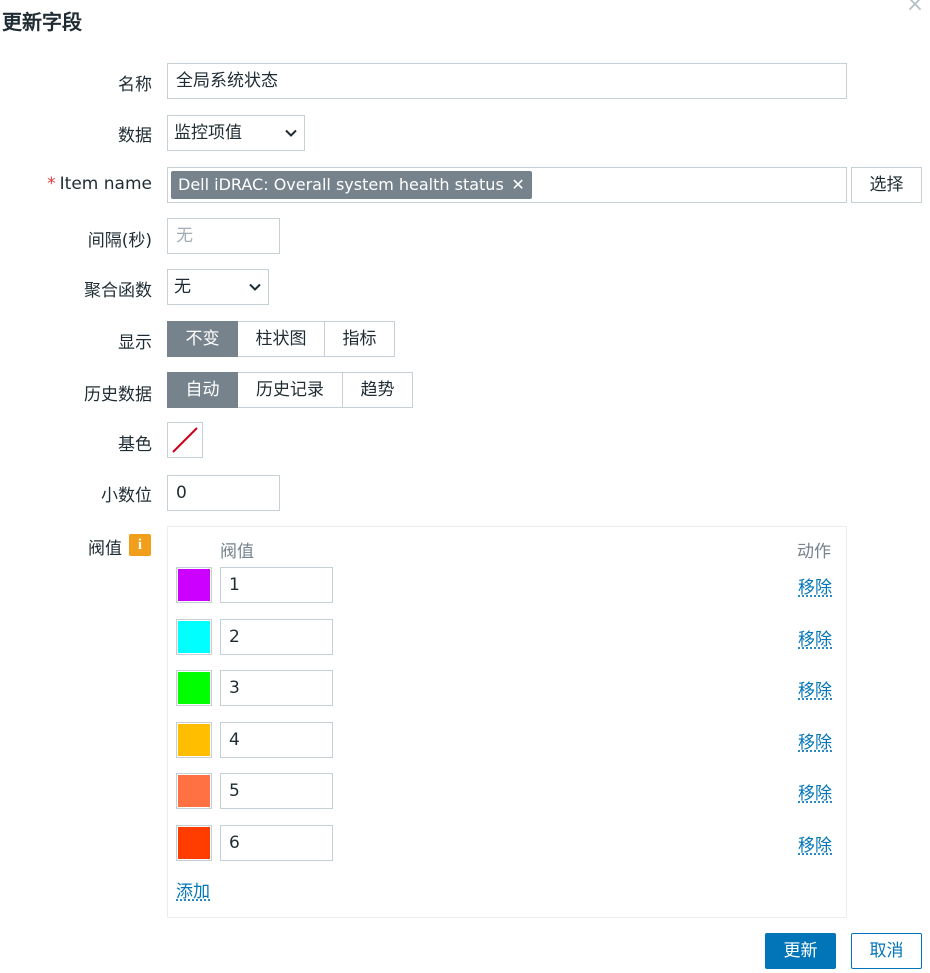  I want to click on item-tag-label: Dell iDRAC: Overall system health status, so click(341, 184).